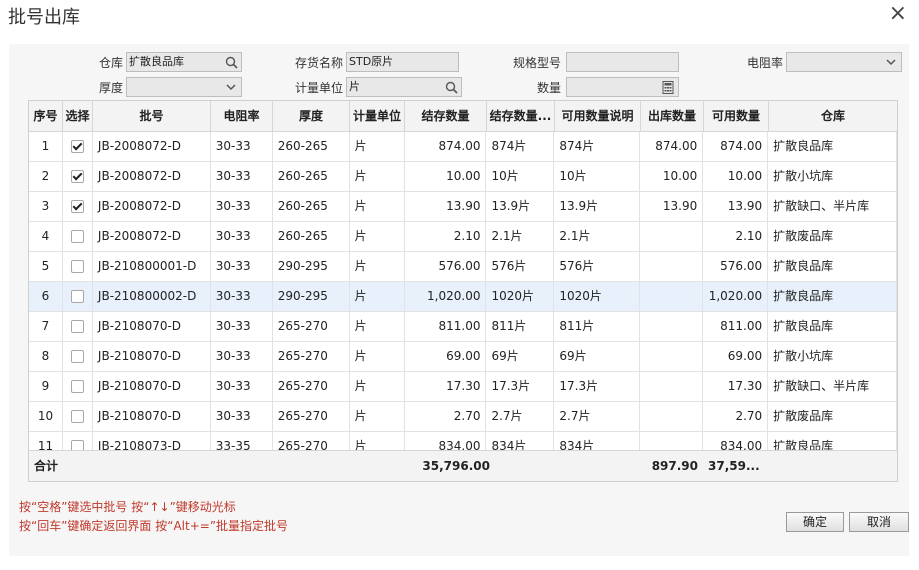 This screenshot has width=919, height=570. What do you see at coordinates (622, 87) in the screenshot?
I see `quantity-field` at bounding box center [622, 87].